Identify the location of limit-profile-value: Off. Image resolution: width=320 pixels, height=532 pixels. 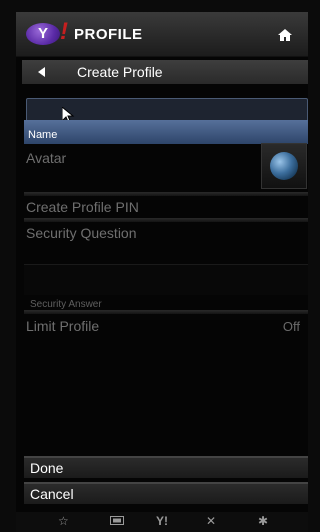
(291, 326).